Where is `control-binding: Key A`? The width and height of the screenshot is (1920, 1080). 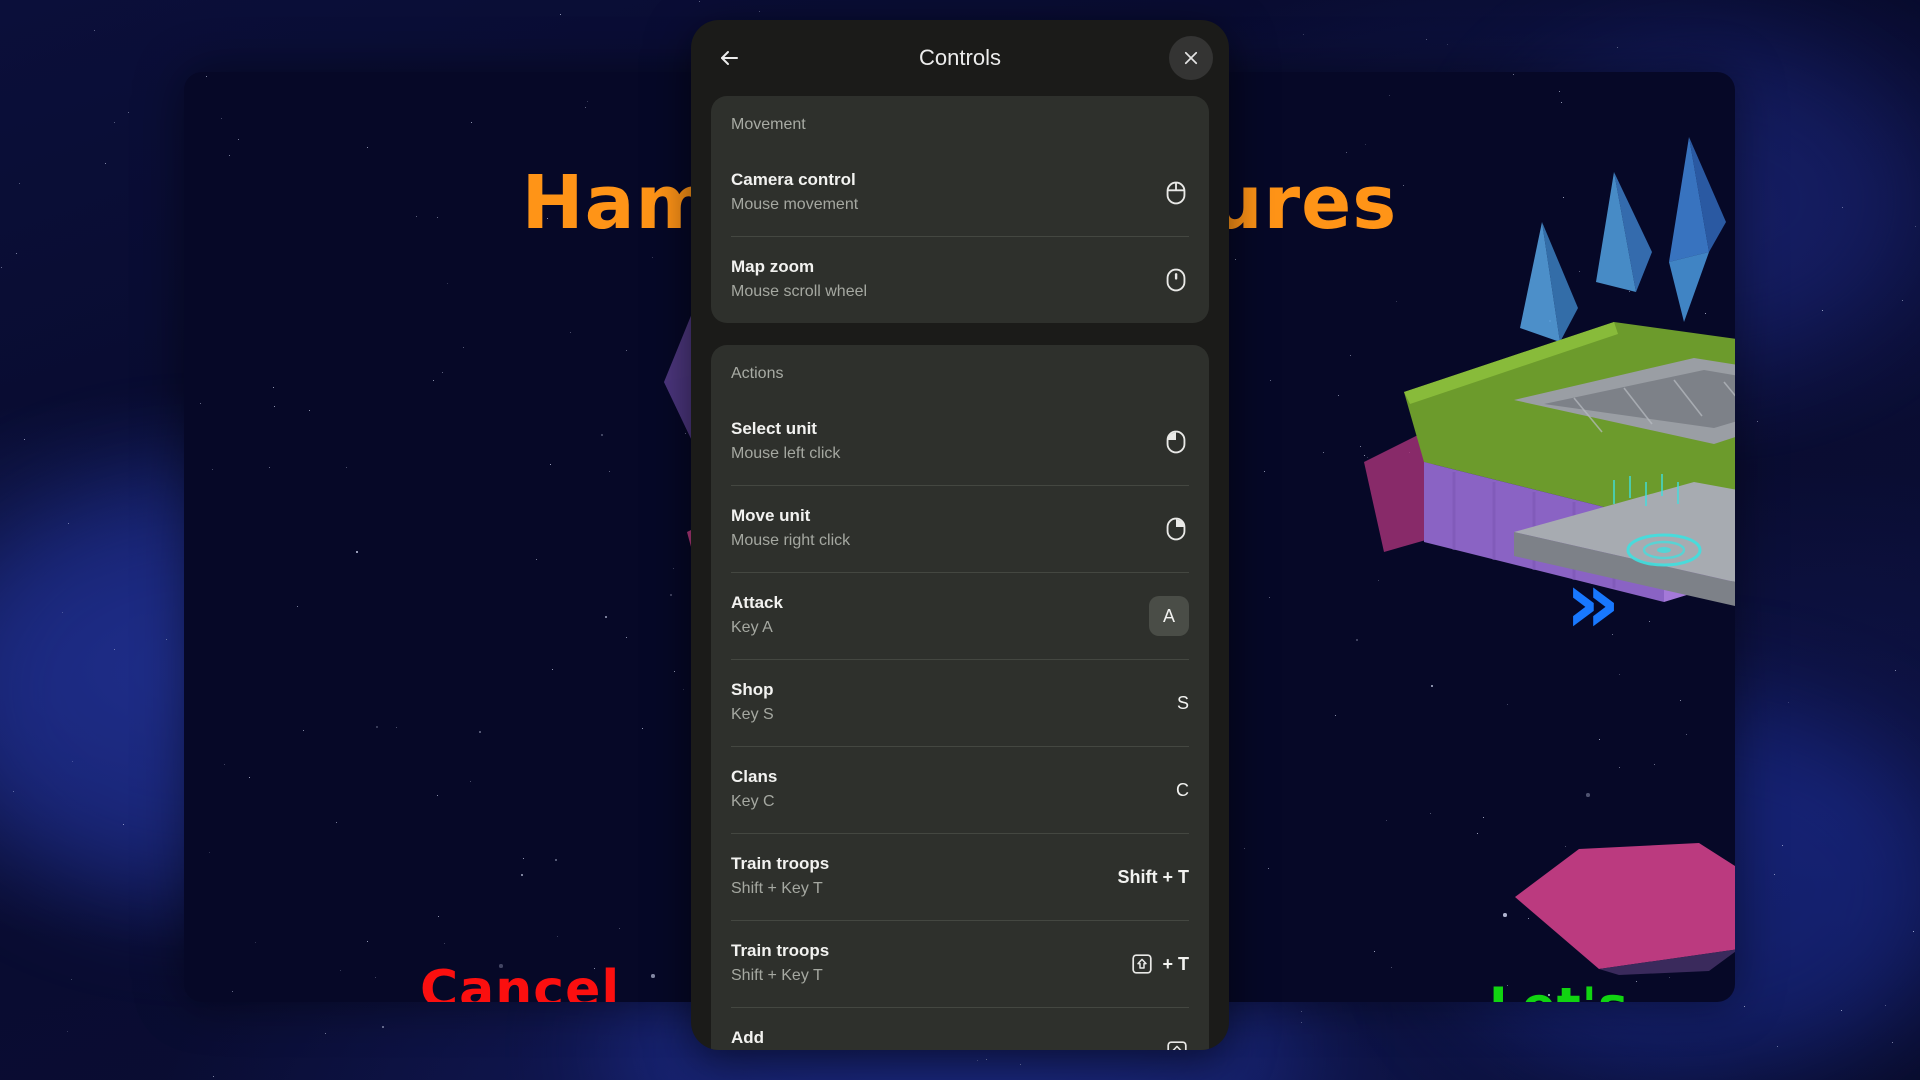
control-binding: Key A is located at coordinates (752, 628).